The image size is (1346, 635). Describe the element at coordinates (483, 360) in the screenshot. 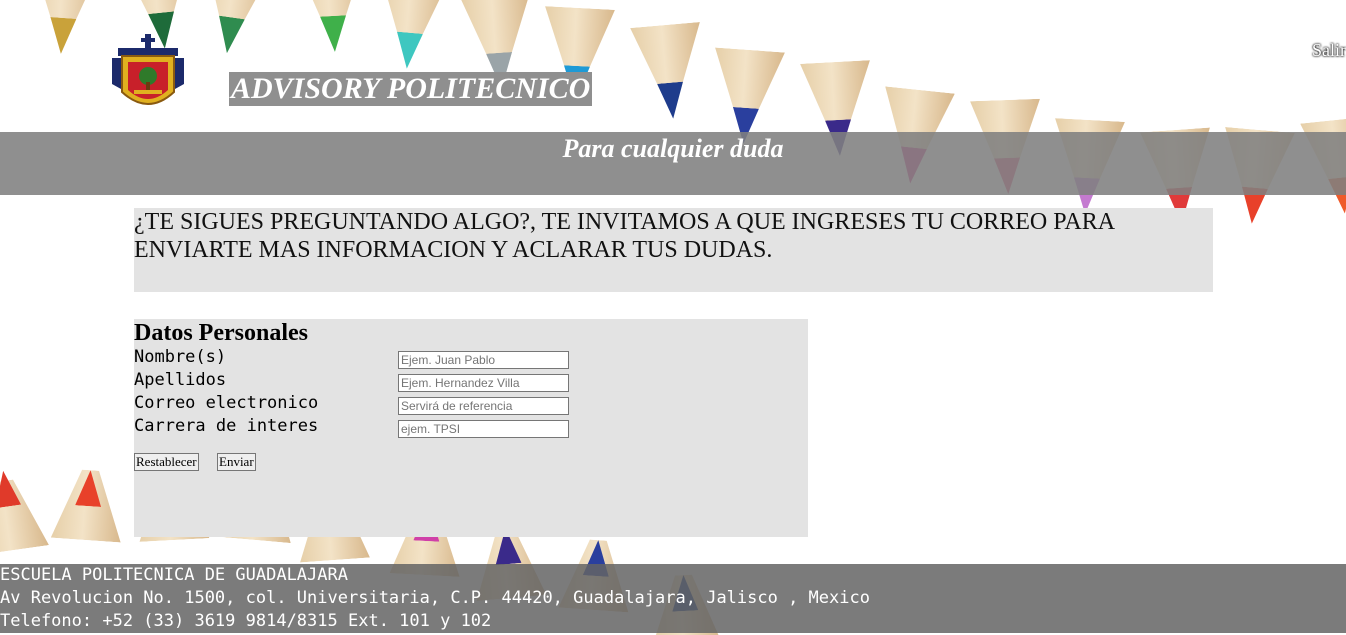

I see `first-name-input` at that location.